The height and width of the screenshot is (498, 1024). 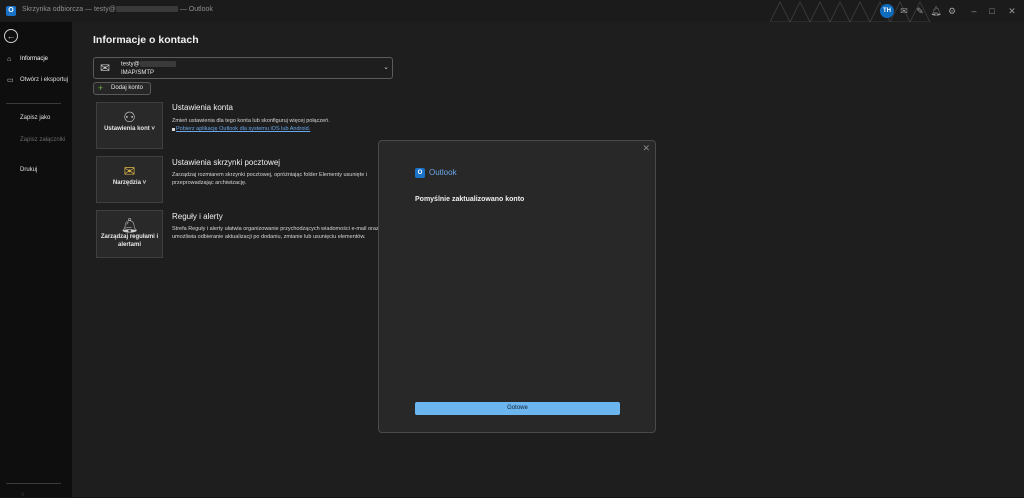 What do you see at coordinates (138, 73) in the screenshot?
I see `account-type: IMAP/SMTP` at bounding box center [138, 73].